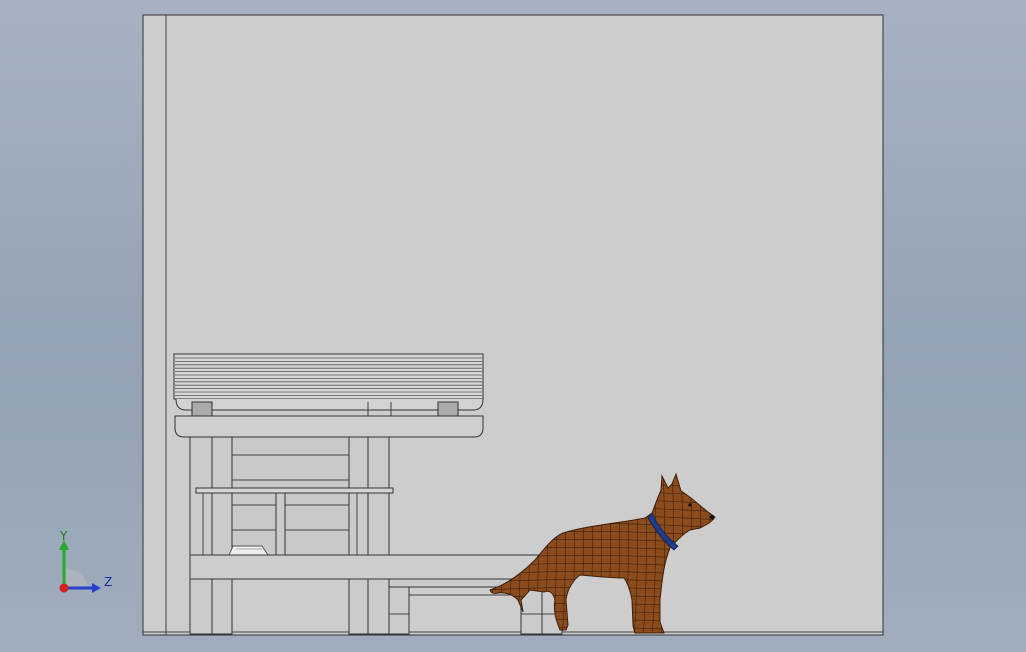 The width and height of the screenshot is (1026, 652). I want to click on food-bowl, so click(248, 550).